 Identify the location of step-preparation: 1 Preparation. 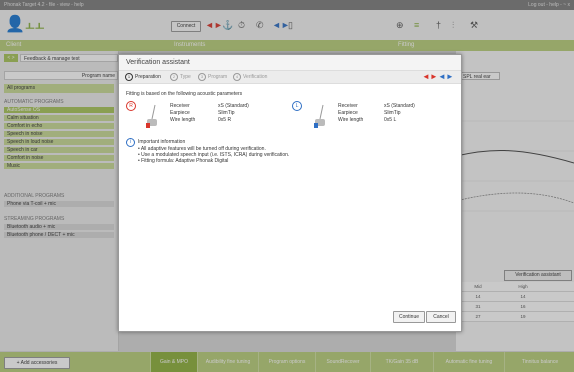
(143, 77).